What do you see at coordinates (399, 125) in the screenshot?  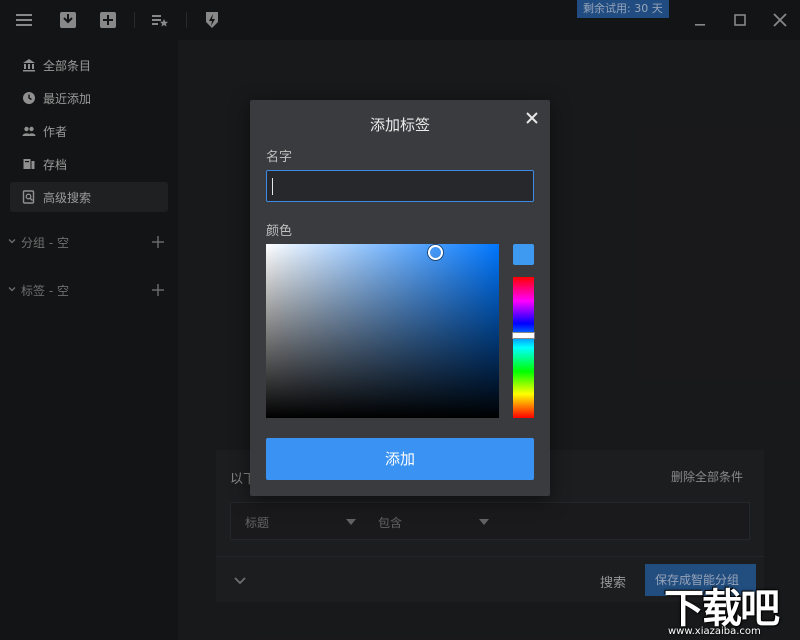 I see `dialog-title: 添加标签` at bounding box center [399, 125].